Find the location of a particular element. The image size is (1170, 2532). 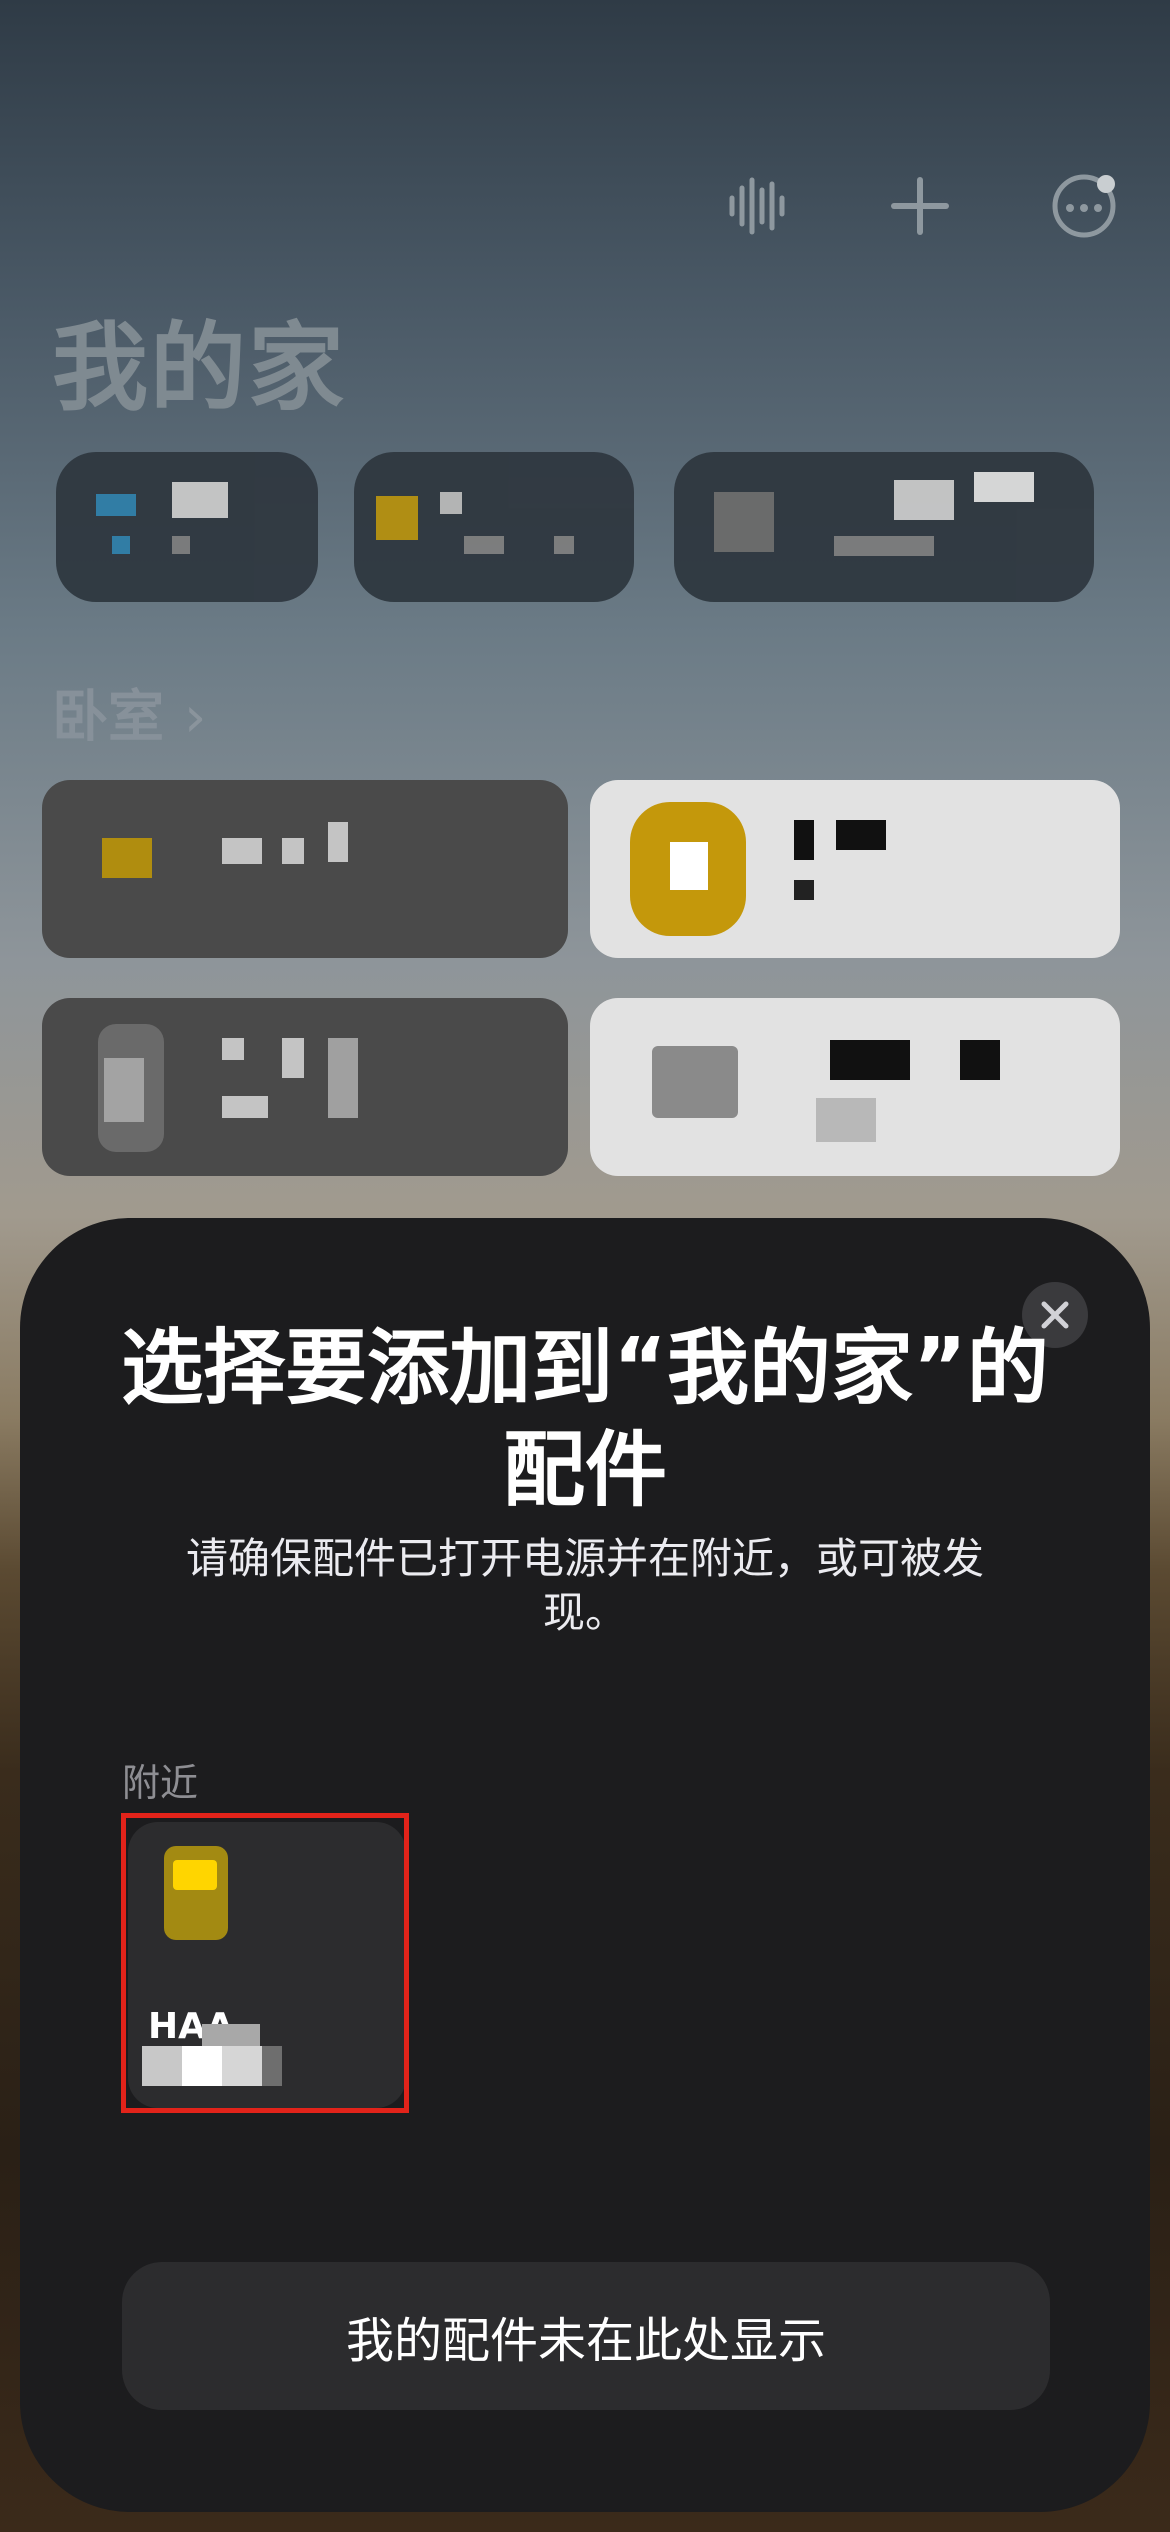

more-icon is located at coordinates (1084, 206).